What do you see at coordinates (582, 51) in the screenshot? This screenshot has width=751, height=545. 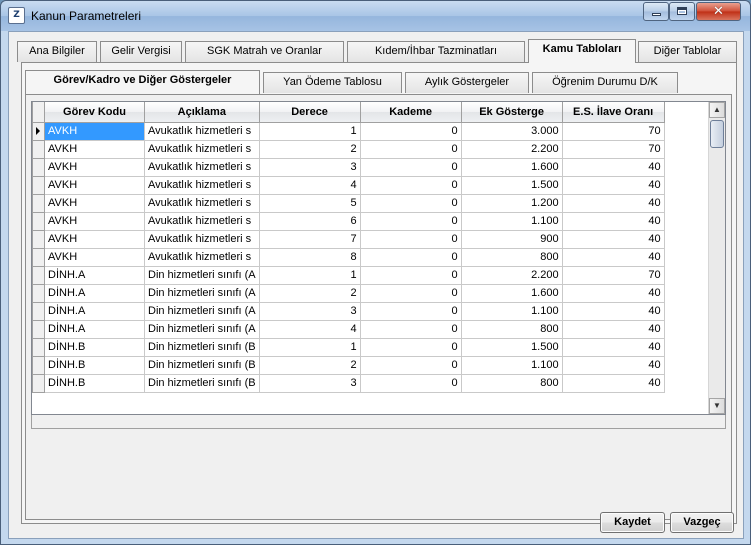 I see `tab-kamu-tablolari: Kamu Tabloları` at bounding box center [582, 51].